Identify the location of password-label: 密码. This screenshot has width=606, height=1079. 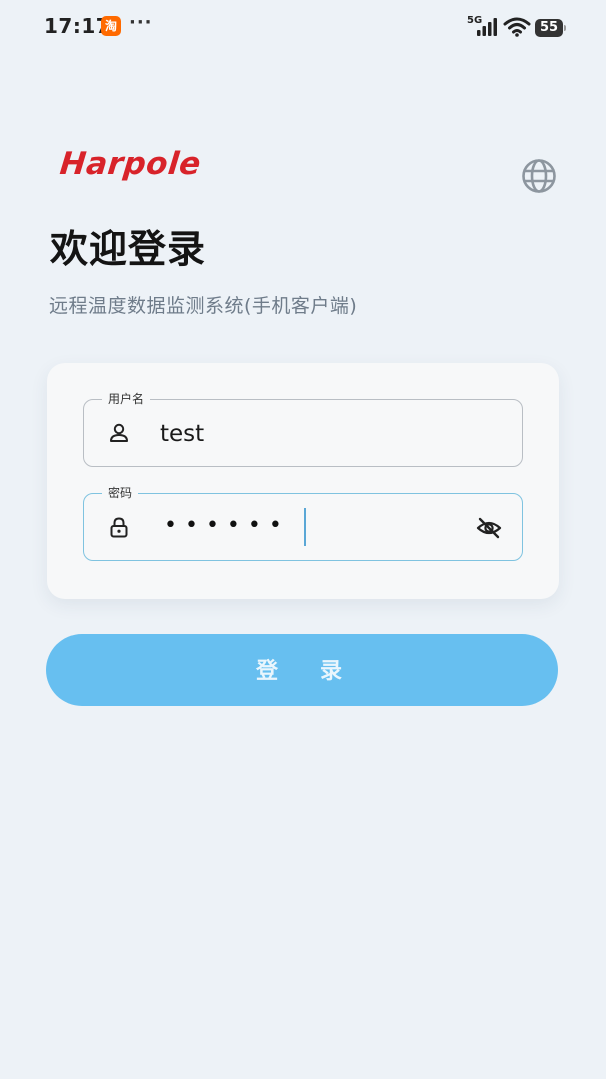
(120, 493).